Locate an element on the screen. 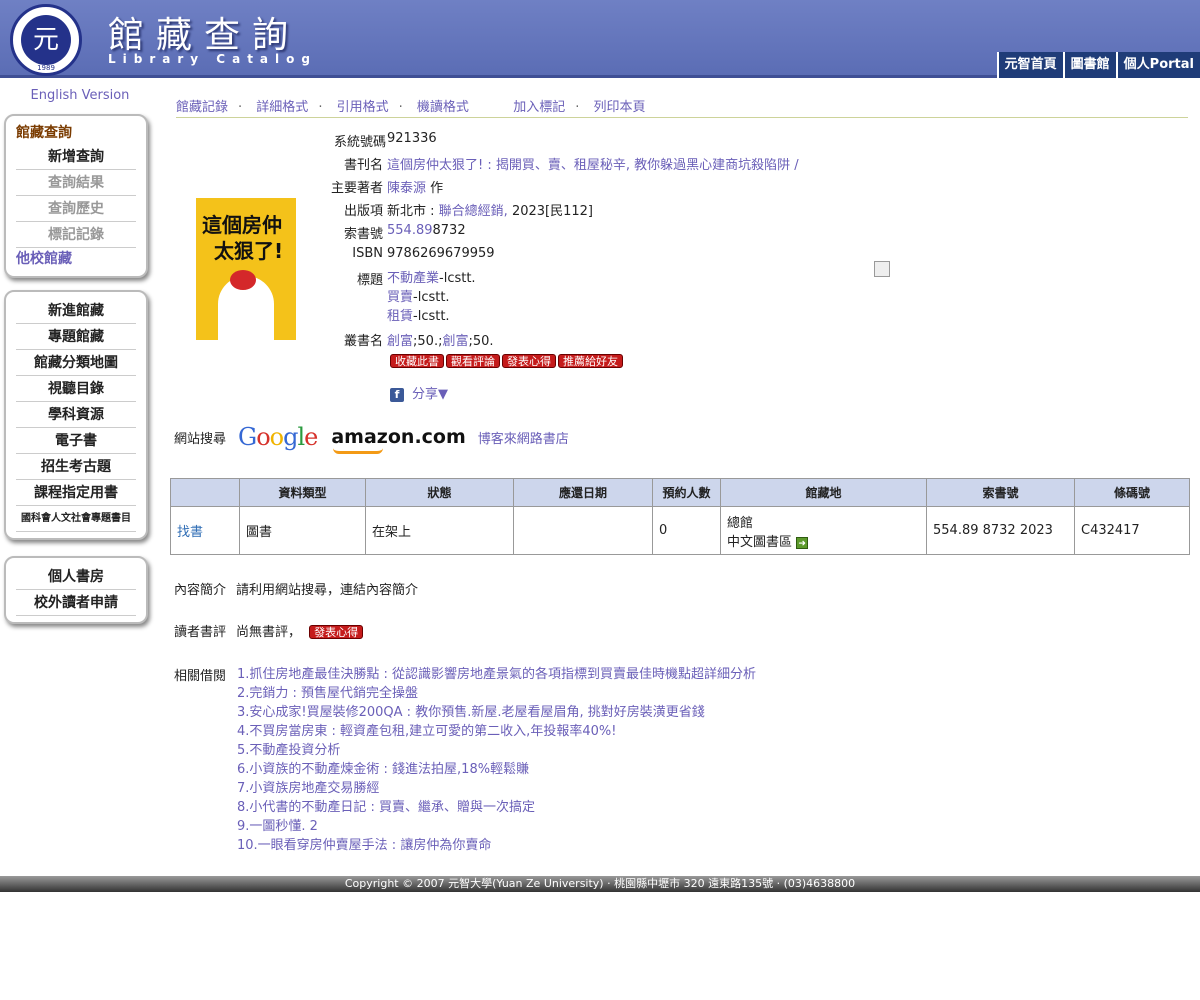 This screenshot has width=1200, height=1000. sidebar-item-external-reader: 校外讀者申請 is located at coordinates (76, 603).